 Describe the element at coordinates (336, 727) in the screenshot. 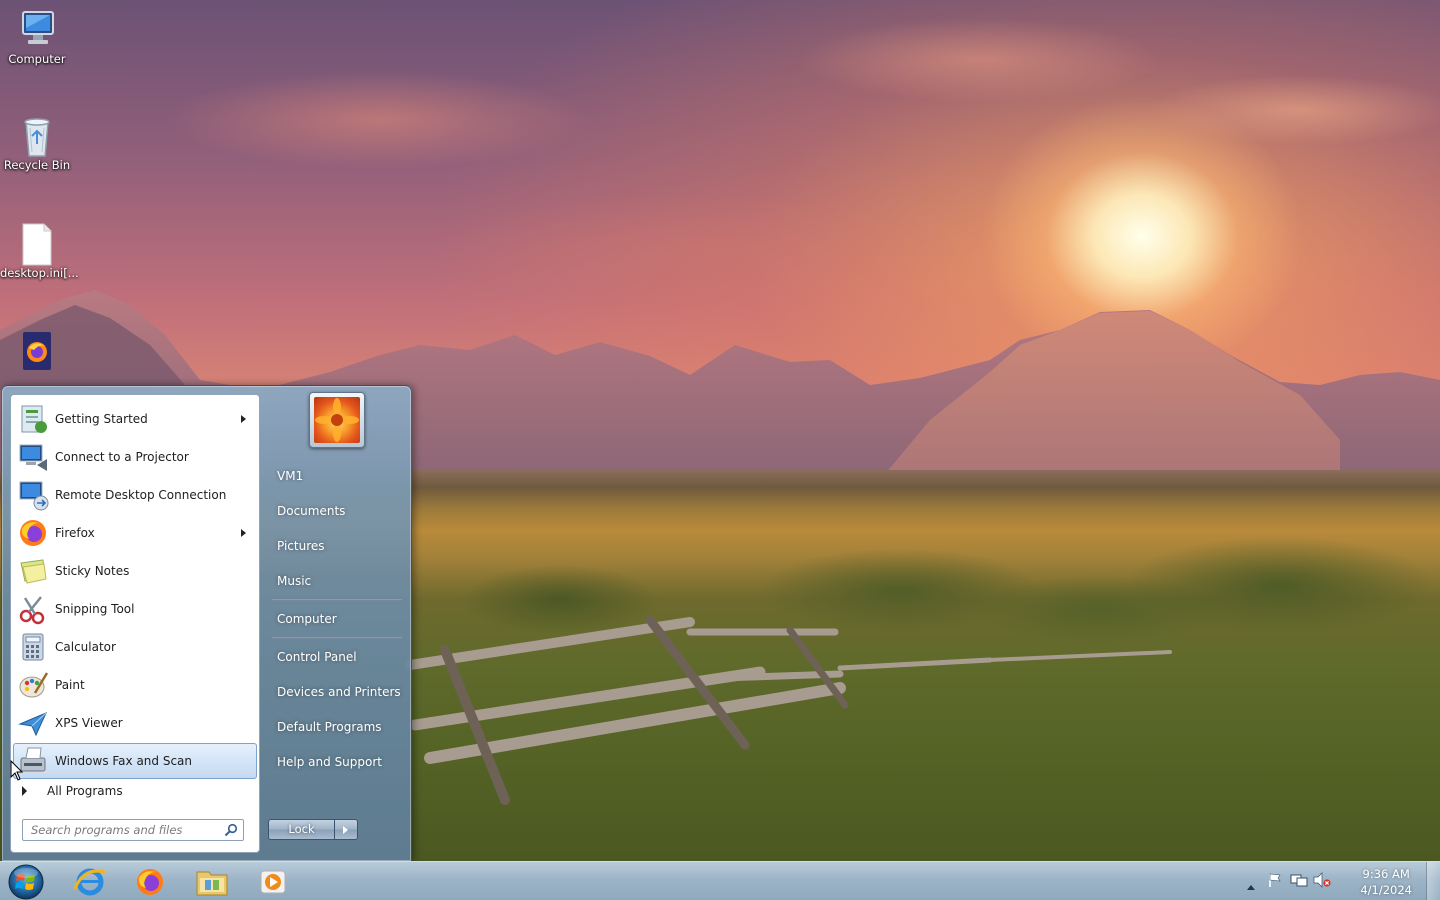

I see `places-default-programs: Default Programs` at that location.